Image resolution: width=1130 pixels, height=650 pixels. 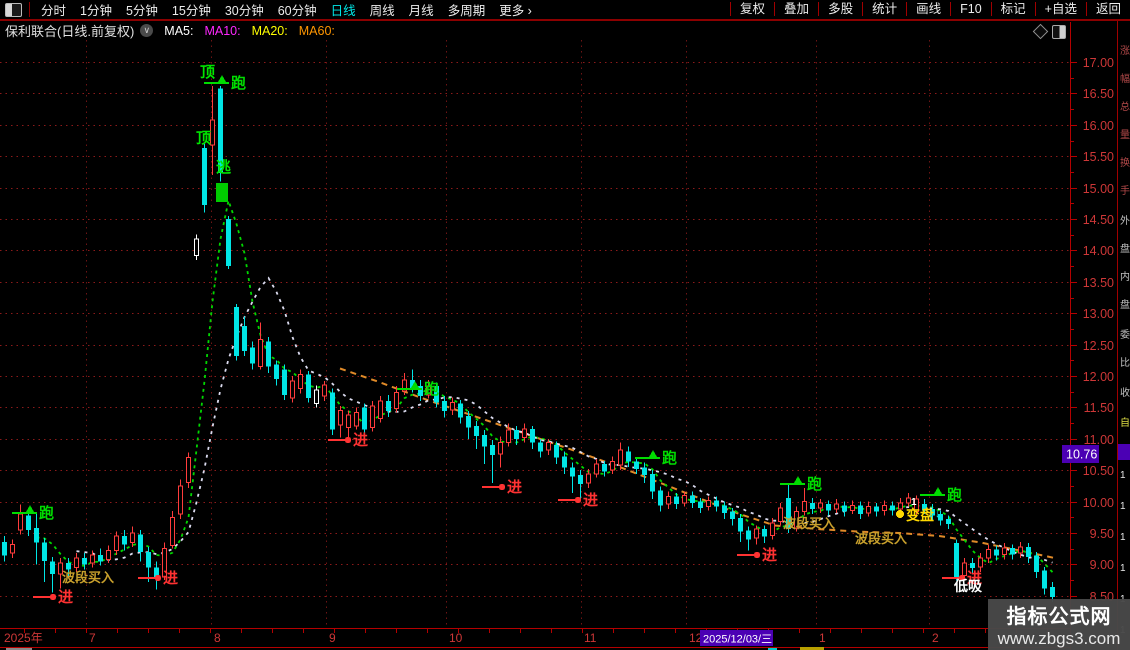 I want to click on panel-glyph: 涨, so click(x=1125, y=51).